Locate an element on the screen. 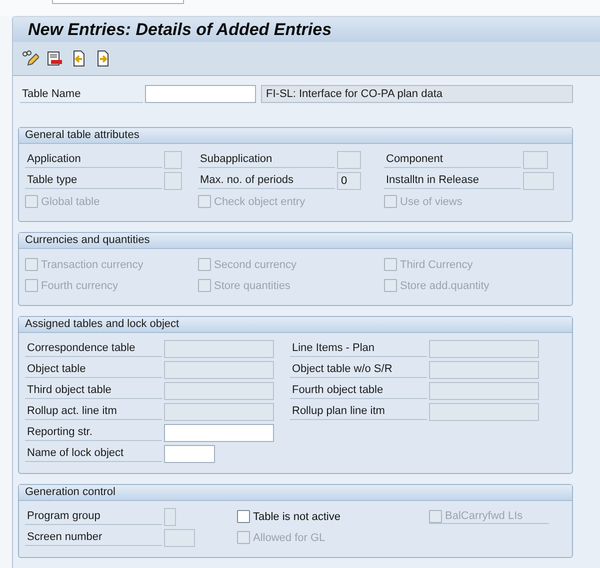 The height and width of the screenshot is (568, 600). table-description: FI-SL: Interface for CO-PA plan data is located at coordinates (417, 94).